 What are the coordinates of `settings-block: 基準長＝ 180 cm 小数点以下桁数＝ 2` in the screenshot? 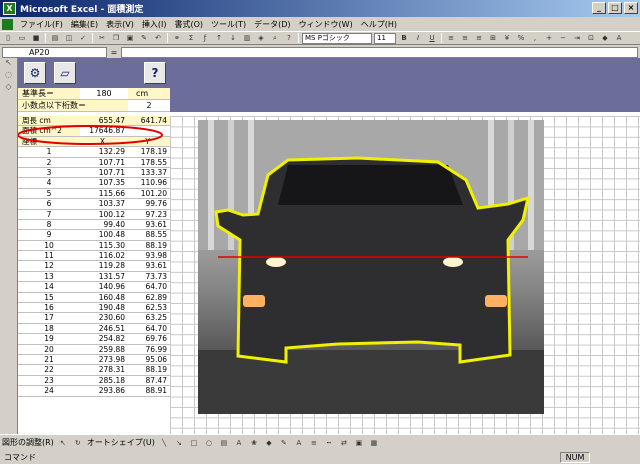 It's located at (94, 100).